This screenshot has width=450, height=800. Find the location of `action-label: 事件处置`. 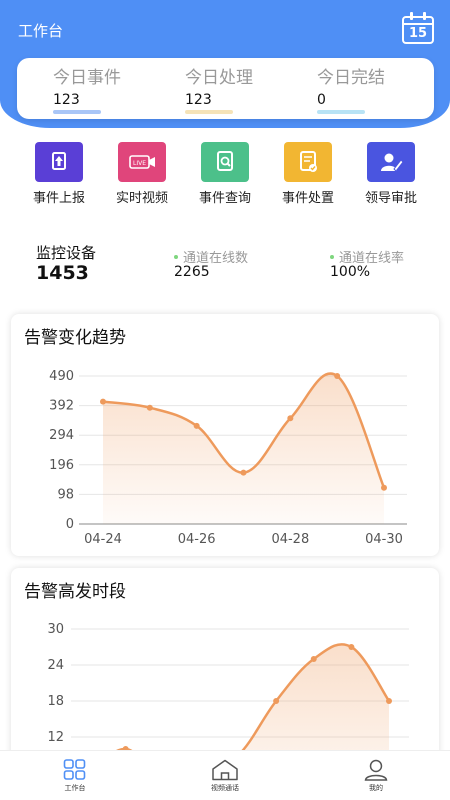

action-label: 事件处置 is located at coordinates (307, 198).